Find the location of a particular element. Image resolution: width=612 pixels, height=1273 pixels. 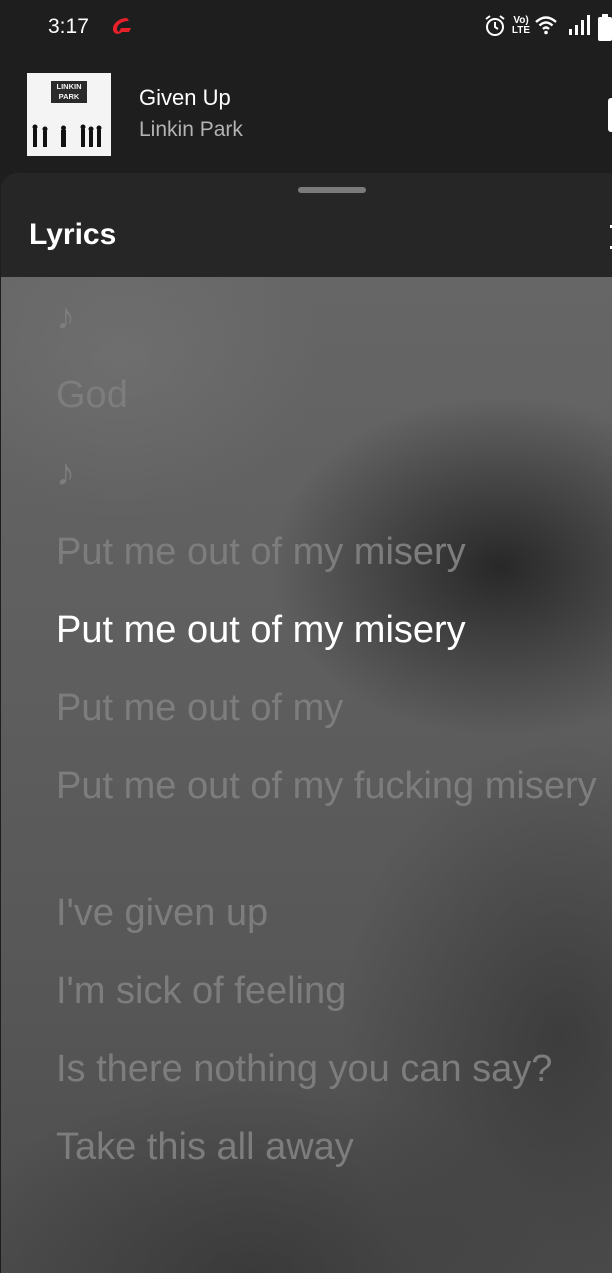

now-playing-bar: LINKIN PARK Given Up Linkin Park is located at coordinates (306, 118).